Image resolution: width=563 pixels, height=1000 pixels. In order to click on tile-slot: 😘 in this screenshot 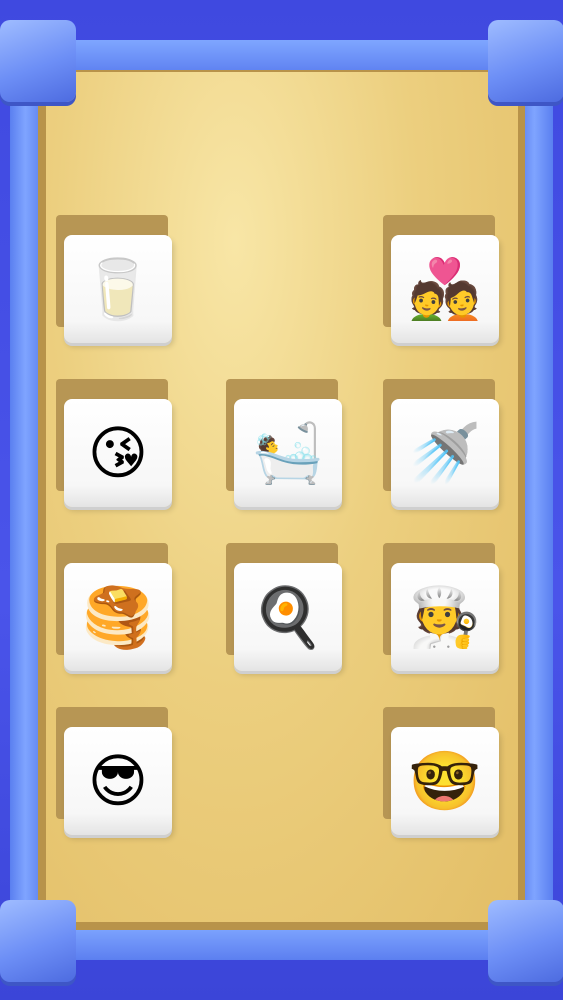, I will do `click(115, 445)`.